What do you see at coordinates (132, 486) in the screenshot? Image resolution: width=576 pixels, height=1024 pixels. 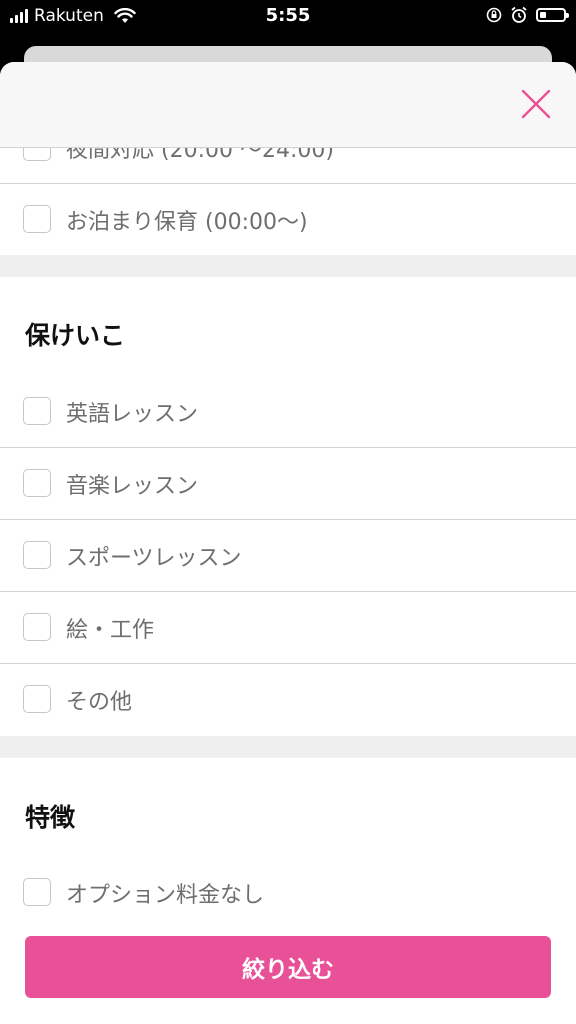 I see `option-label: 音楽レッスン` at bounding box center [132, 486].